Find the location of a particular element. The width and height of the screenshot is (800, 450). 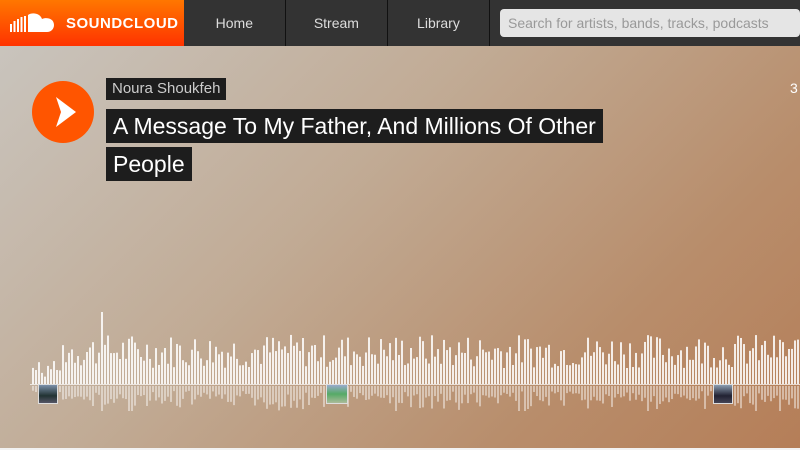

search-input is located at coordinates (649, 23).